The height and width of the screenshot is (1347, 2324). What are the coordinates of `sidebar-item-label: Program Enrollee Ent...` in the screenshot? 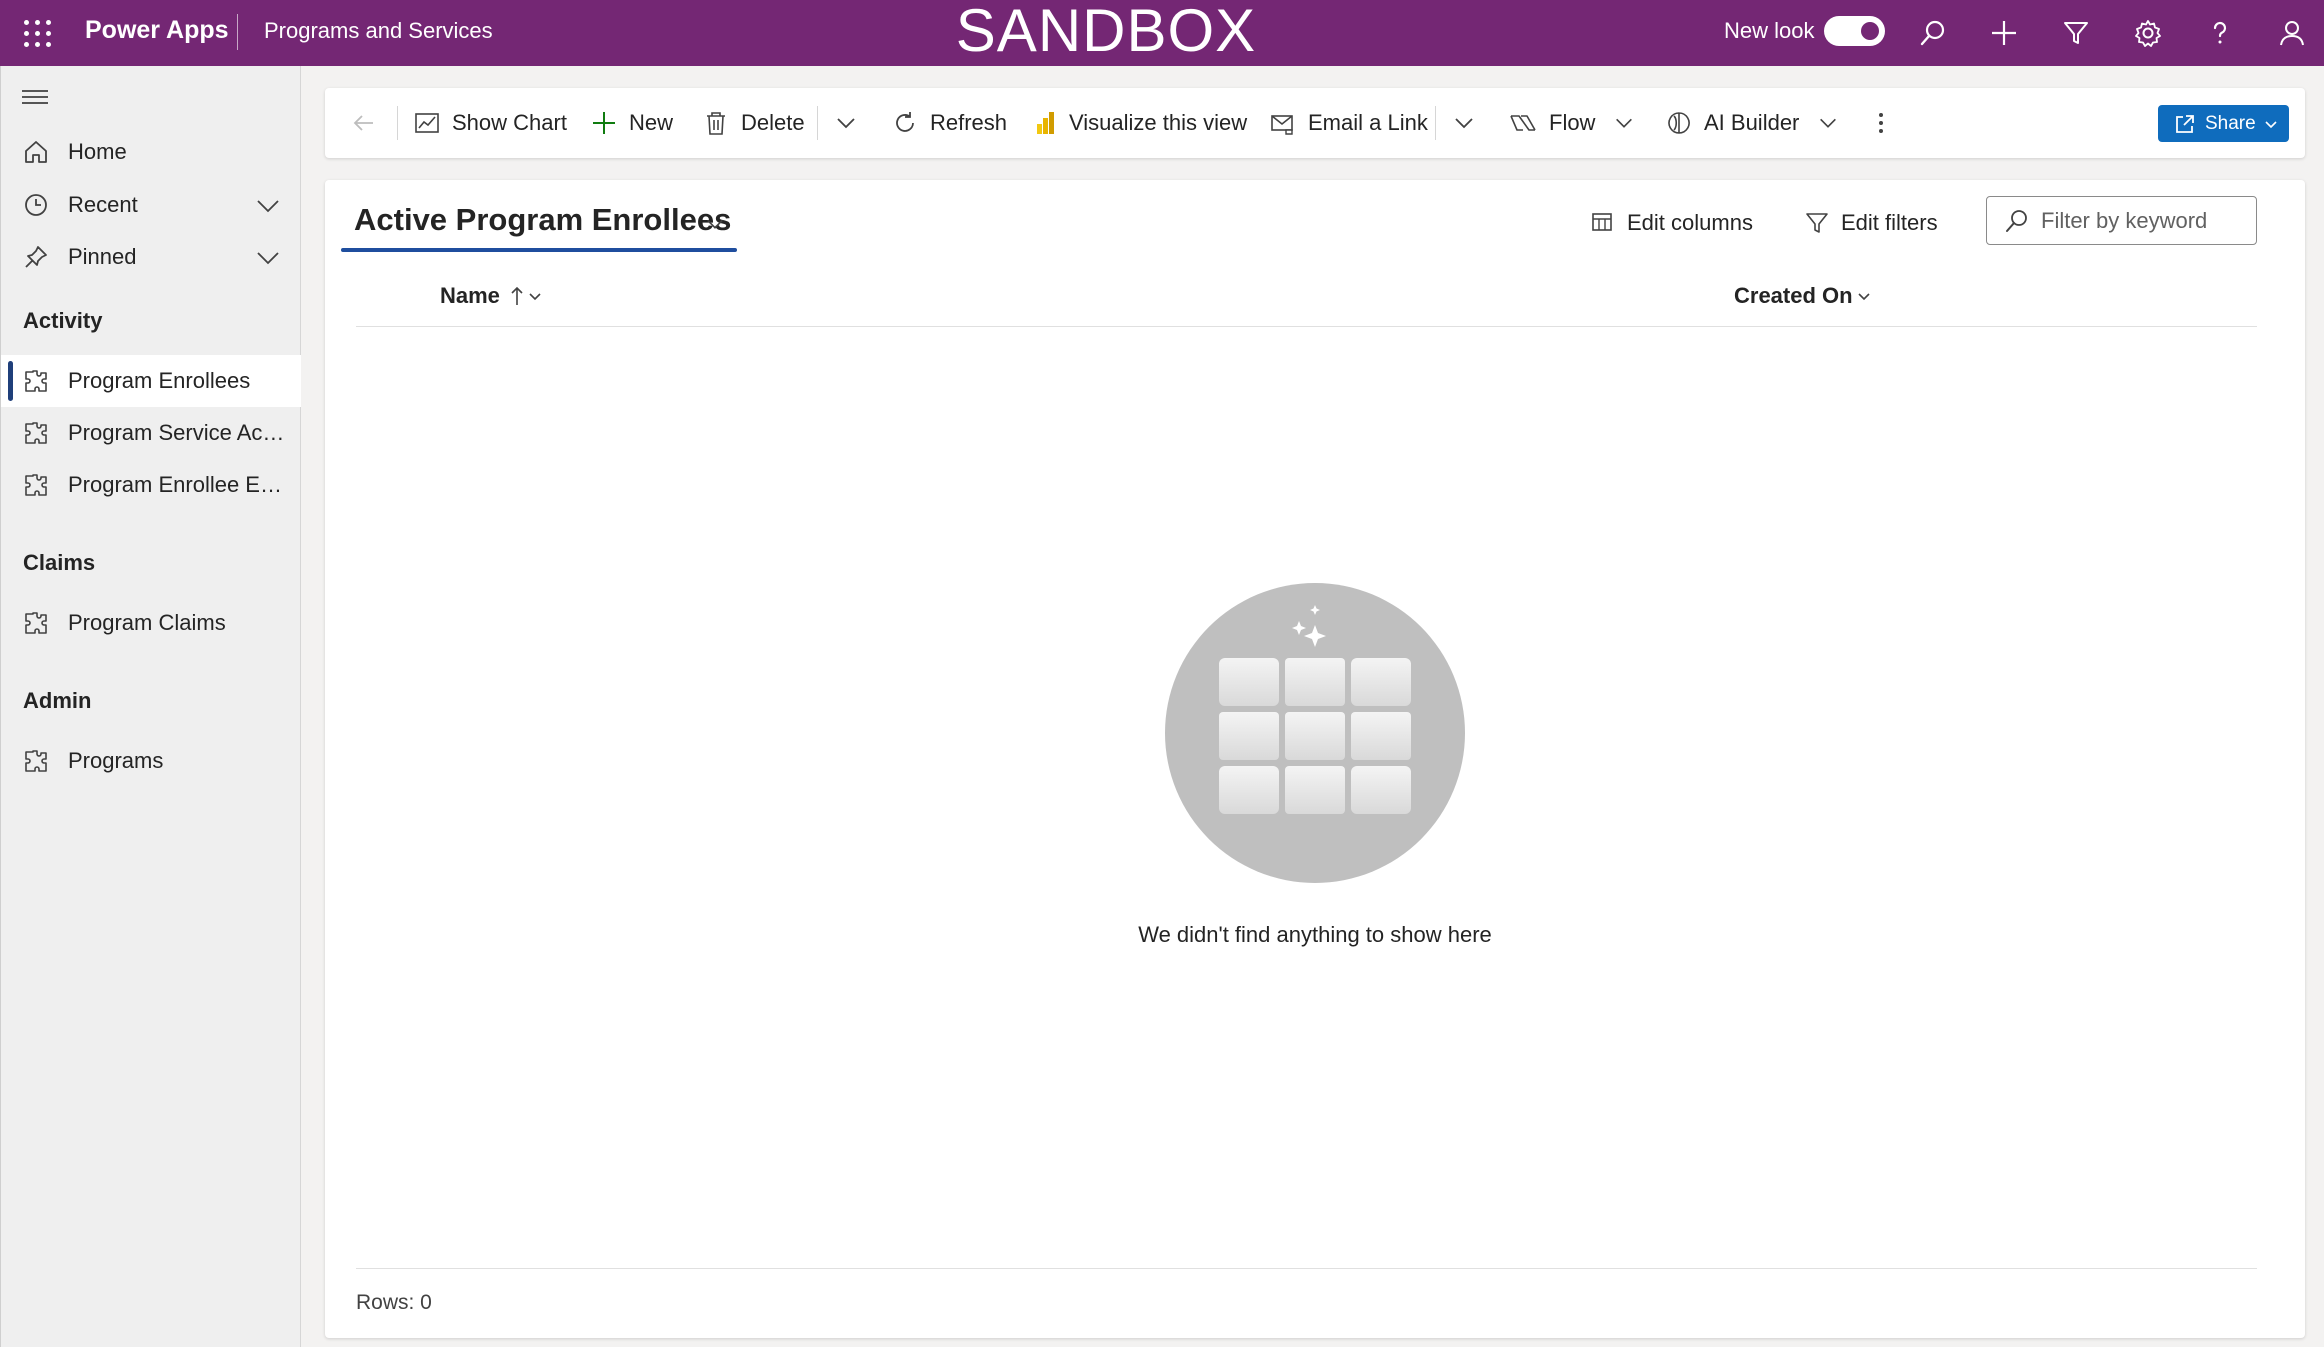 It's located at (178, 484).